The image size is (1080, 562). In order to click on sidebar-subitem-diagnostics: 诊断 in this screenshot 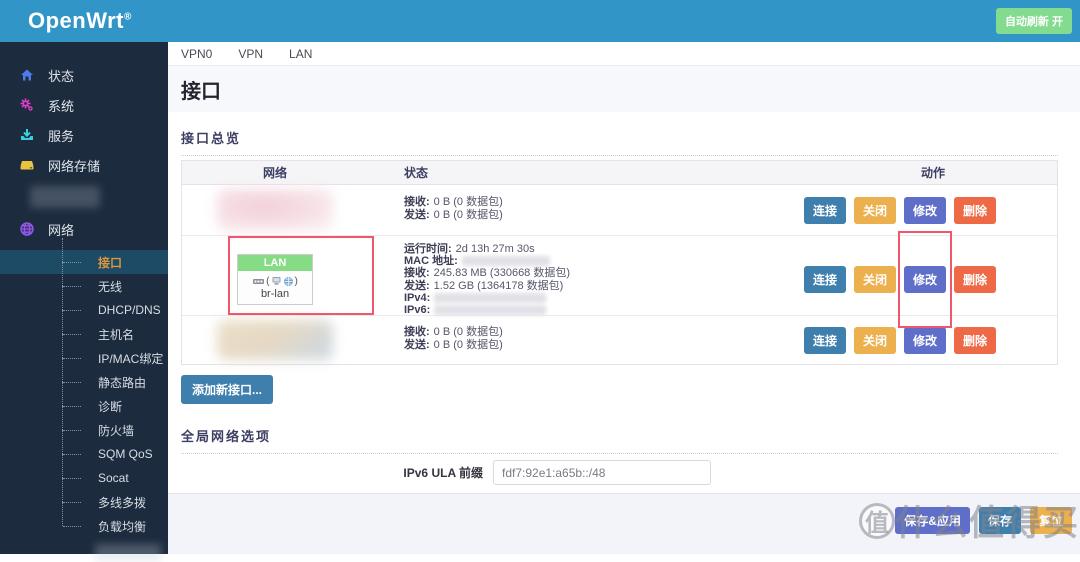, I will do `click(84, 400)`.